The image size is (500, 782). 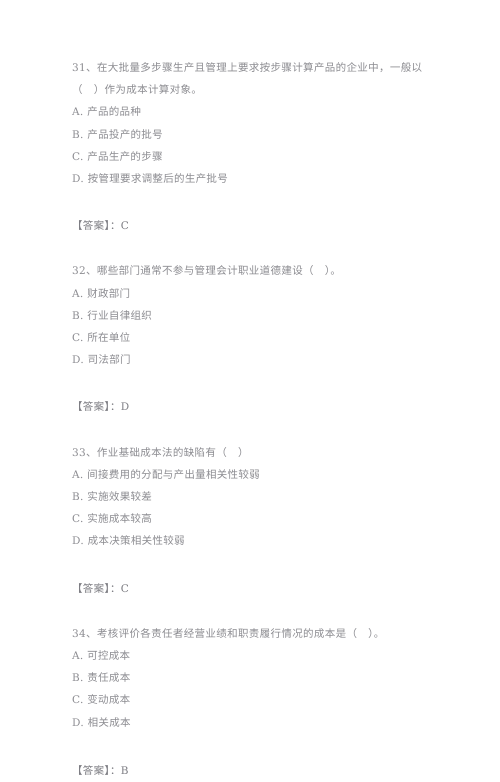 What do you see at coordinates (101, 293) in the screenshot?
I see `question-option: A. 财政部门` at bounding box center [101, 293].